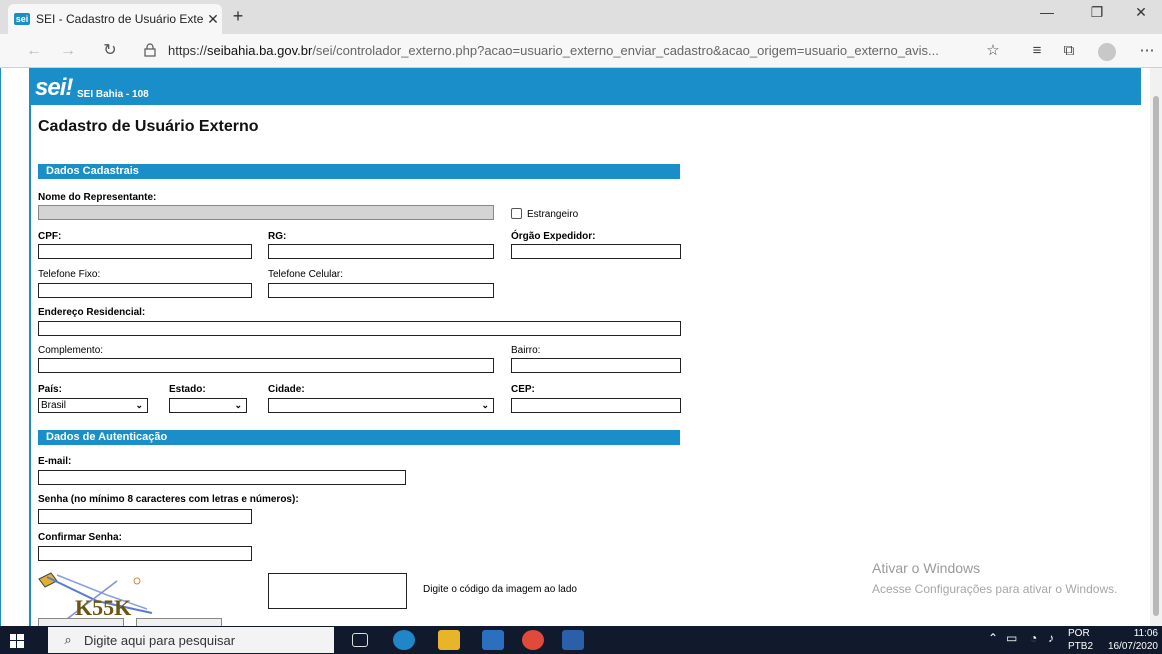 This screenshot has height=654, width=1162. I want to click on clock-date: 16/07/2020, so click(1132, 646).